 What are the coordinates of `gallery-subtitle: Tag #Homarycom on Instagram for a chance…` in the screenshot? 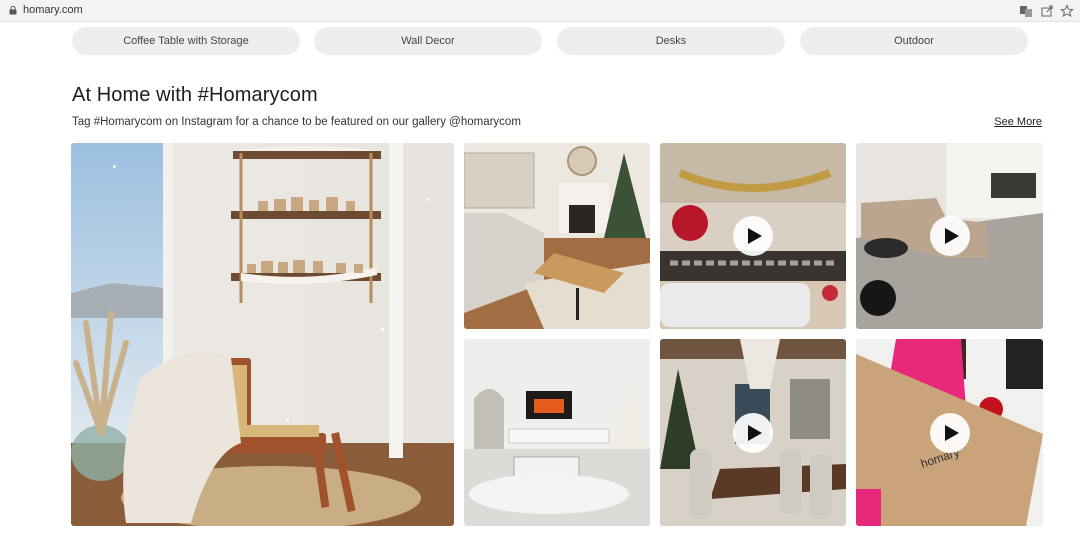 It's located at (296, 122).